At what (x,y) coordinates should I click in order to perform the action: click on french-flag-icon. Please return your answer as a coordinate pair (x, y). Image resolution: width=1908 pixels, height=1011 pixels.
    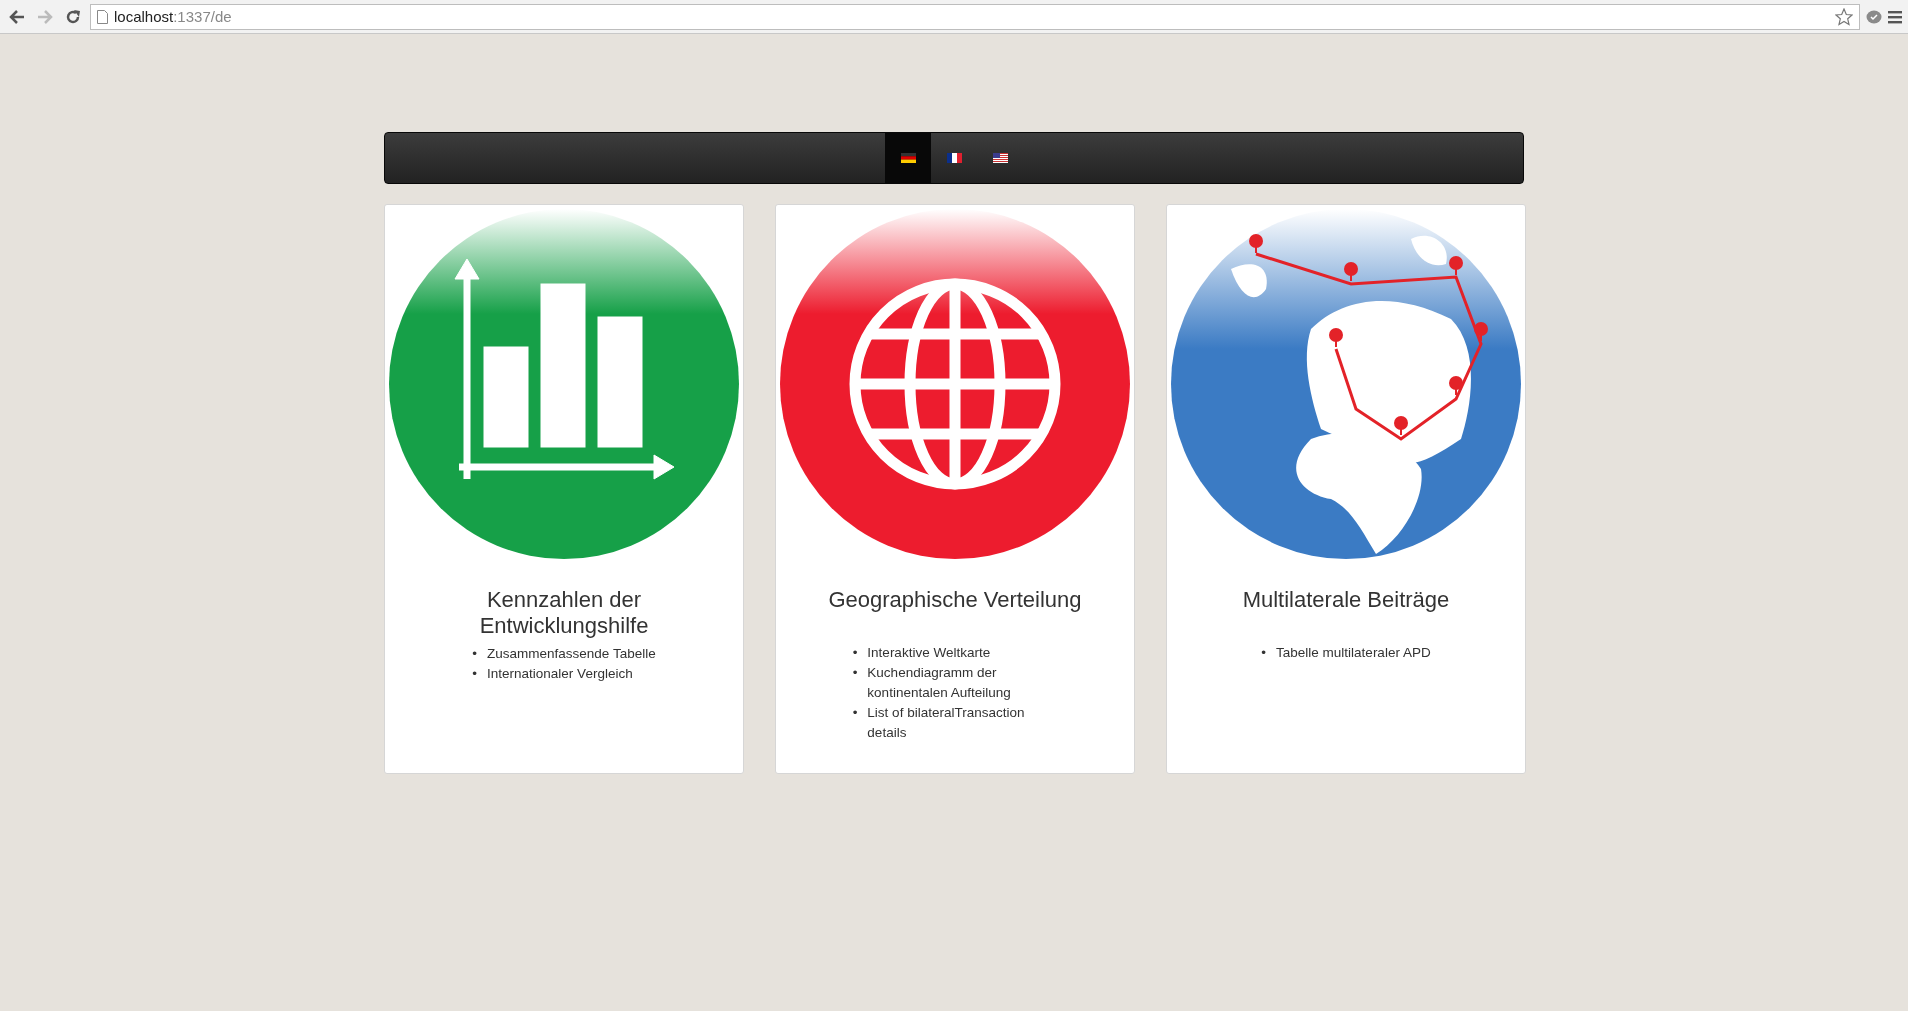
    Looking at the image, I should click on (954, 158).